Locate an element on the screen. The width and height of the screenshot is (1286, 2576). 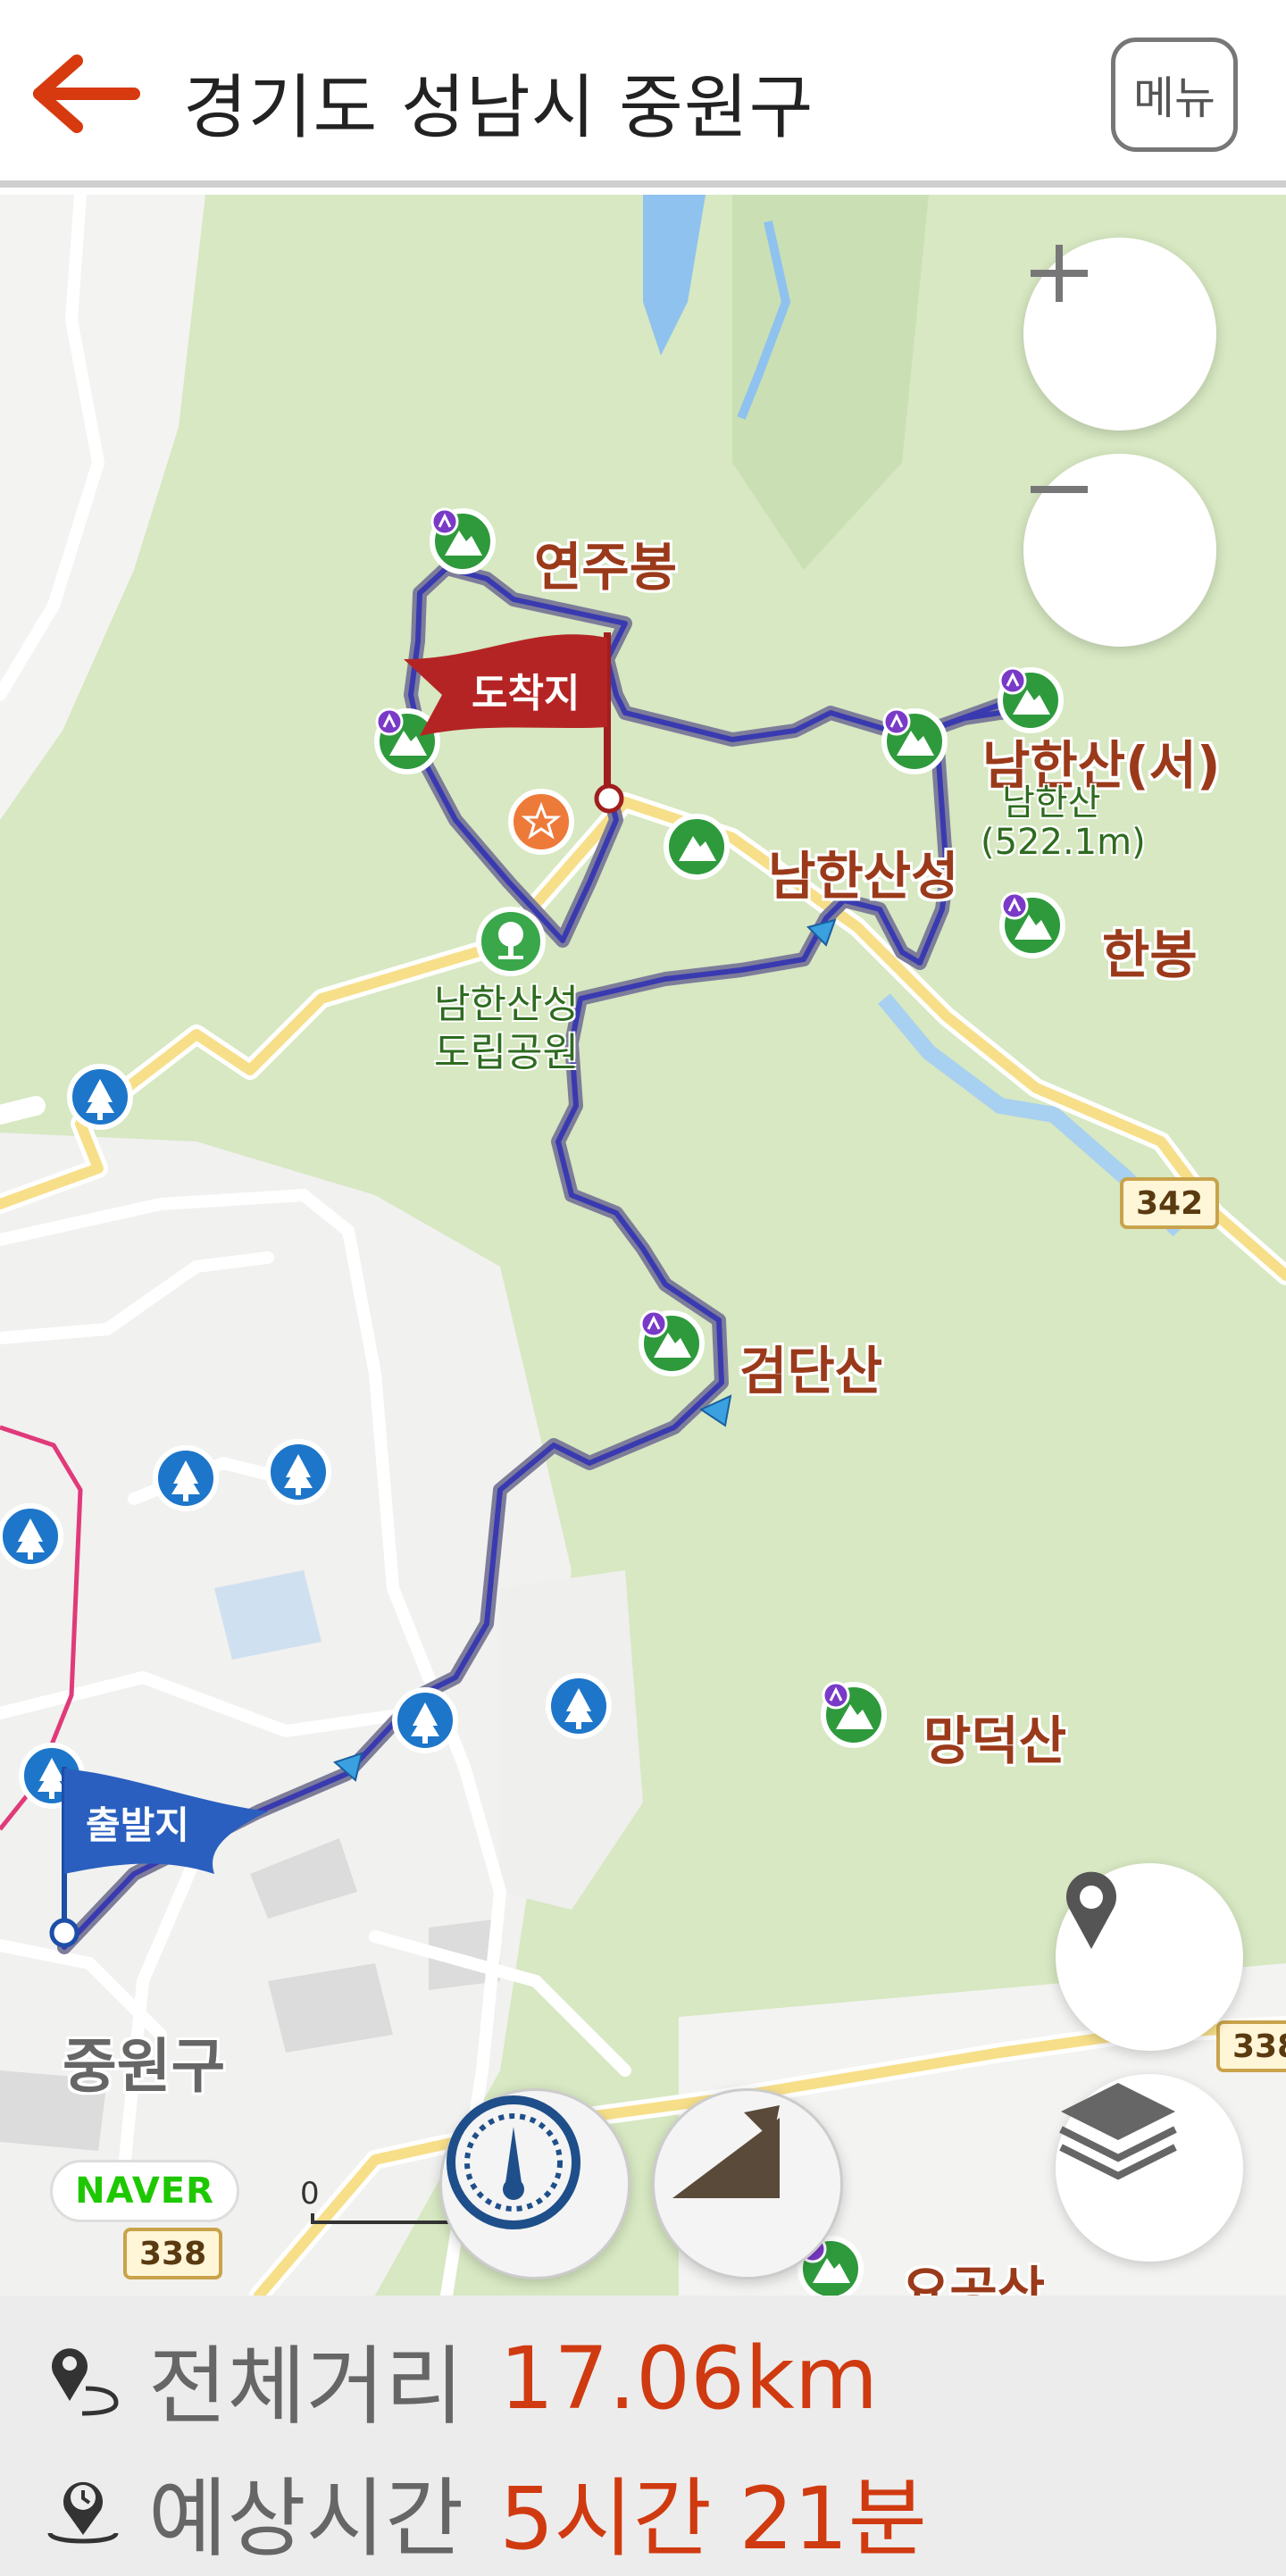
peak-label-geomdansan: 검단산 is located at coordinates (811, 1371).